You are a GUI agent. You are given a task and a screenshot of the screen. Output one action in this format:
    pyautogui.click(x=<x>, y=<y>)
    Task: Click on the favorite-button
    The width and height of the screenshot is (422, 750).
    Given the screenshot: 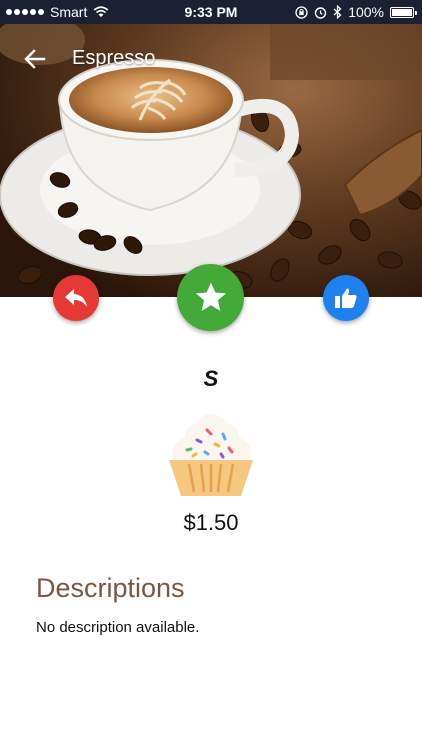 What is the action you would take?
    pyautogui.click(x=210, y=297)
    